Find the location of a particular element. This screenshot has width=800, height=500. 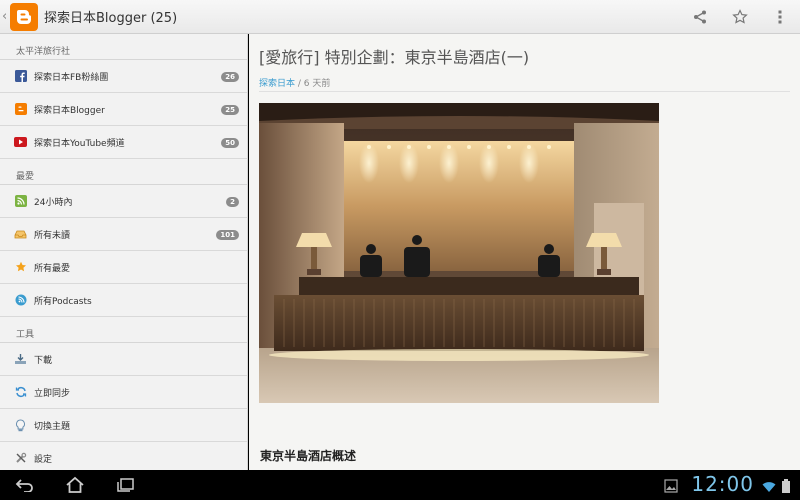

share-button is located at coordinates (700, 17).